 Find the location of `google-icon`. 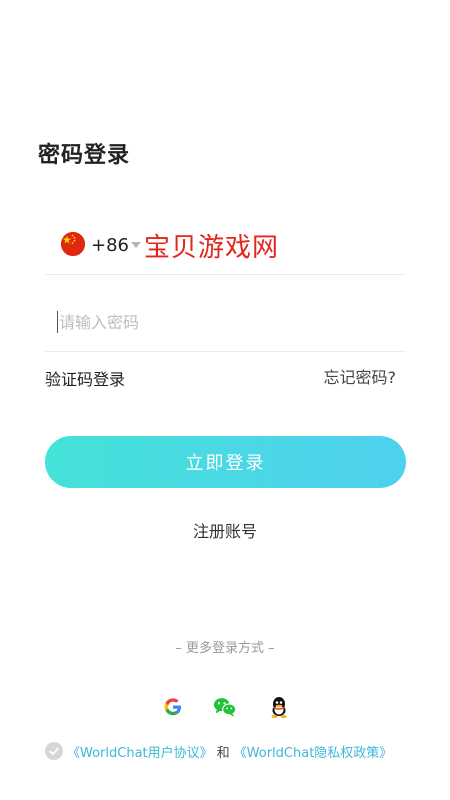

google-icon is located at coordinates (173, 707).